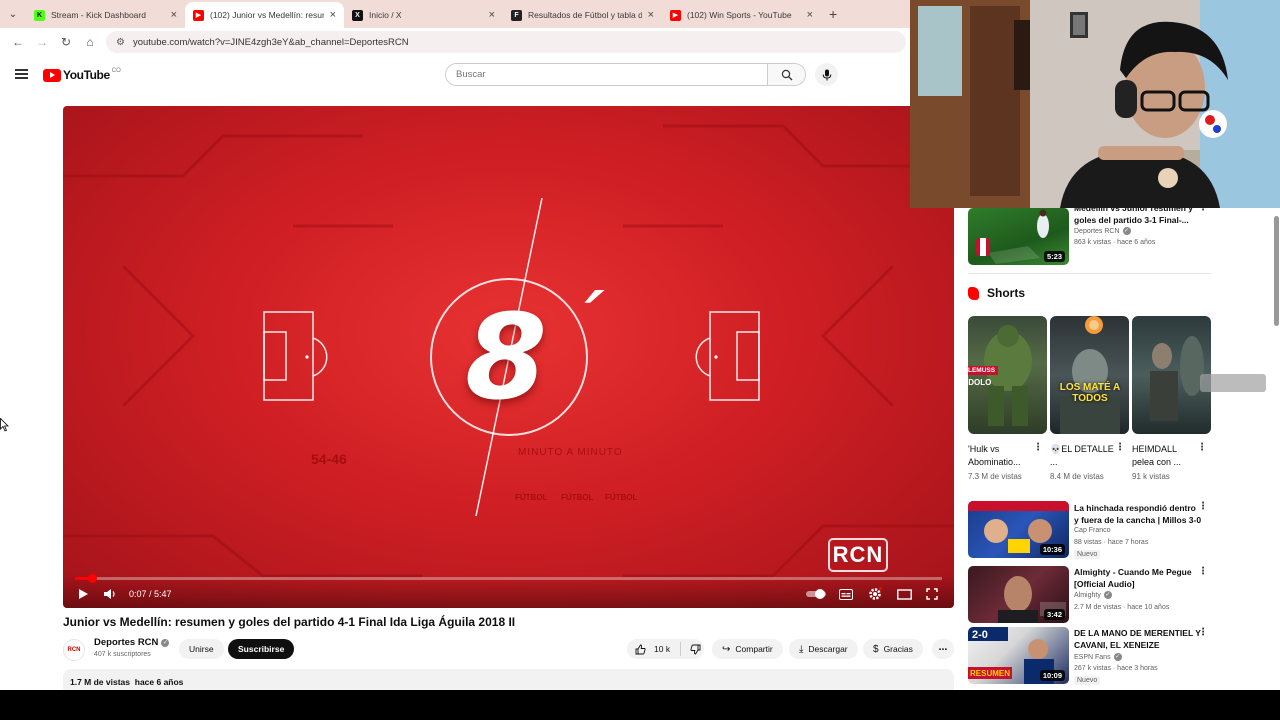 This screenshot has width=1280, height=720. I want to click on short-thumbnail: LOS MATÉ A TODOS, so click(1089, 375).